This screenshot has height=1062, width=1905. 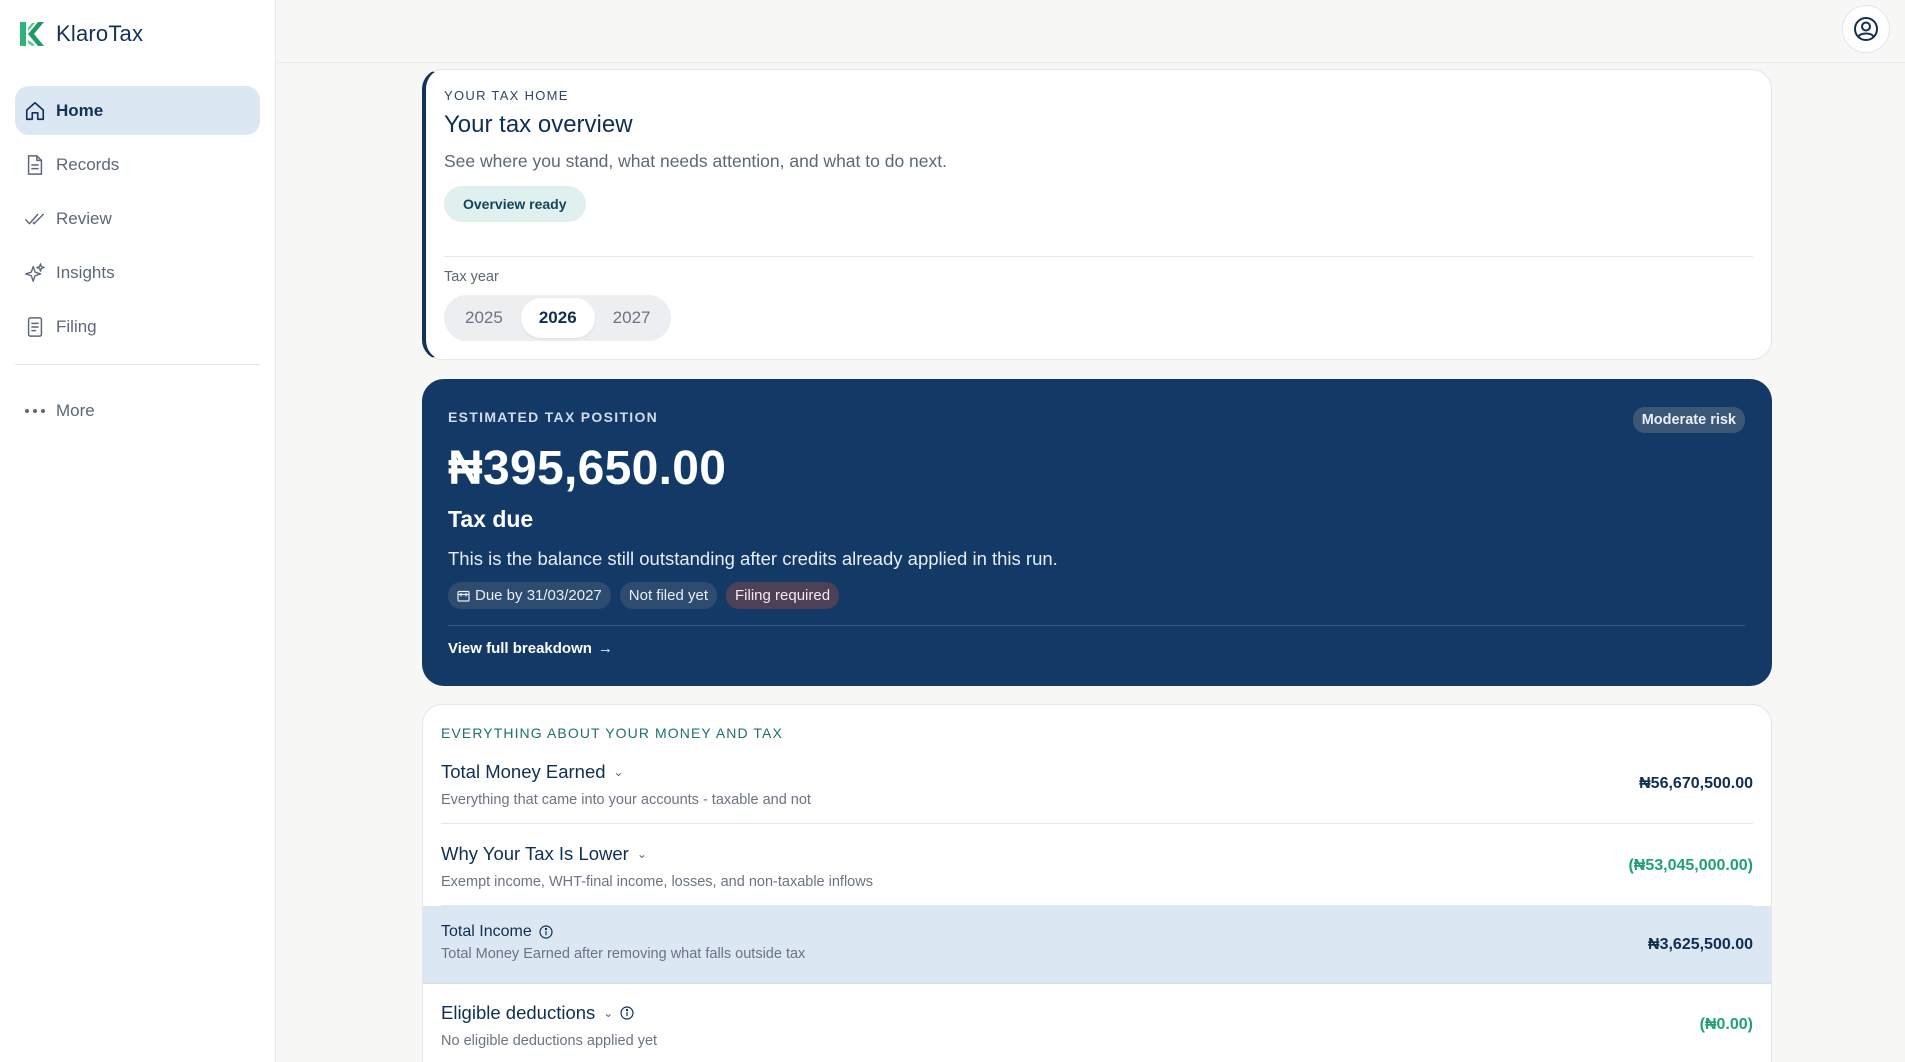 I want to click on view-breakdown-label: View full breakdown, so click(x=520, y=648).